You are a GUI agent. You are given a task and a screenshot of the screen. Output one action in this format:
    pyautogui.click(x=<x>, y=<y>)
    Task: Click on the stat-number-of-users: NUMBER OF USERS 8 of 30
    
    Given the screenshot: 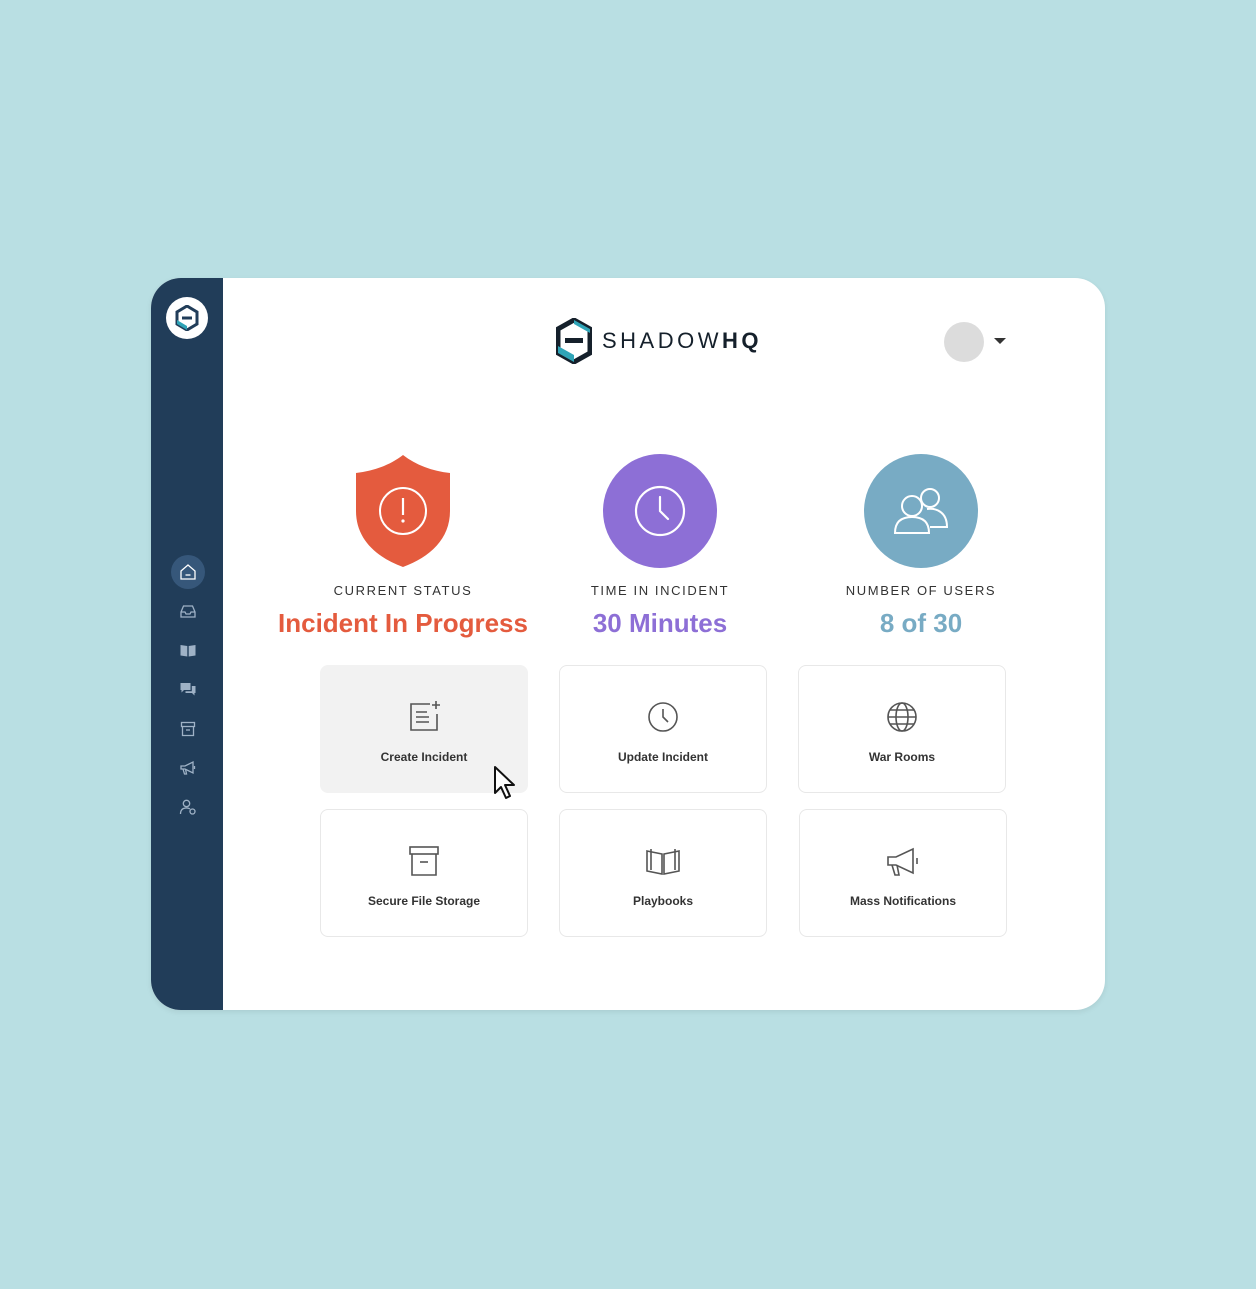 What is the action you would take?
    pyautogui.click(x=921, y=546)
    